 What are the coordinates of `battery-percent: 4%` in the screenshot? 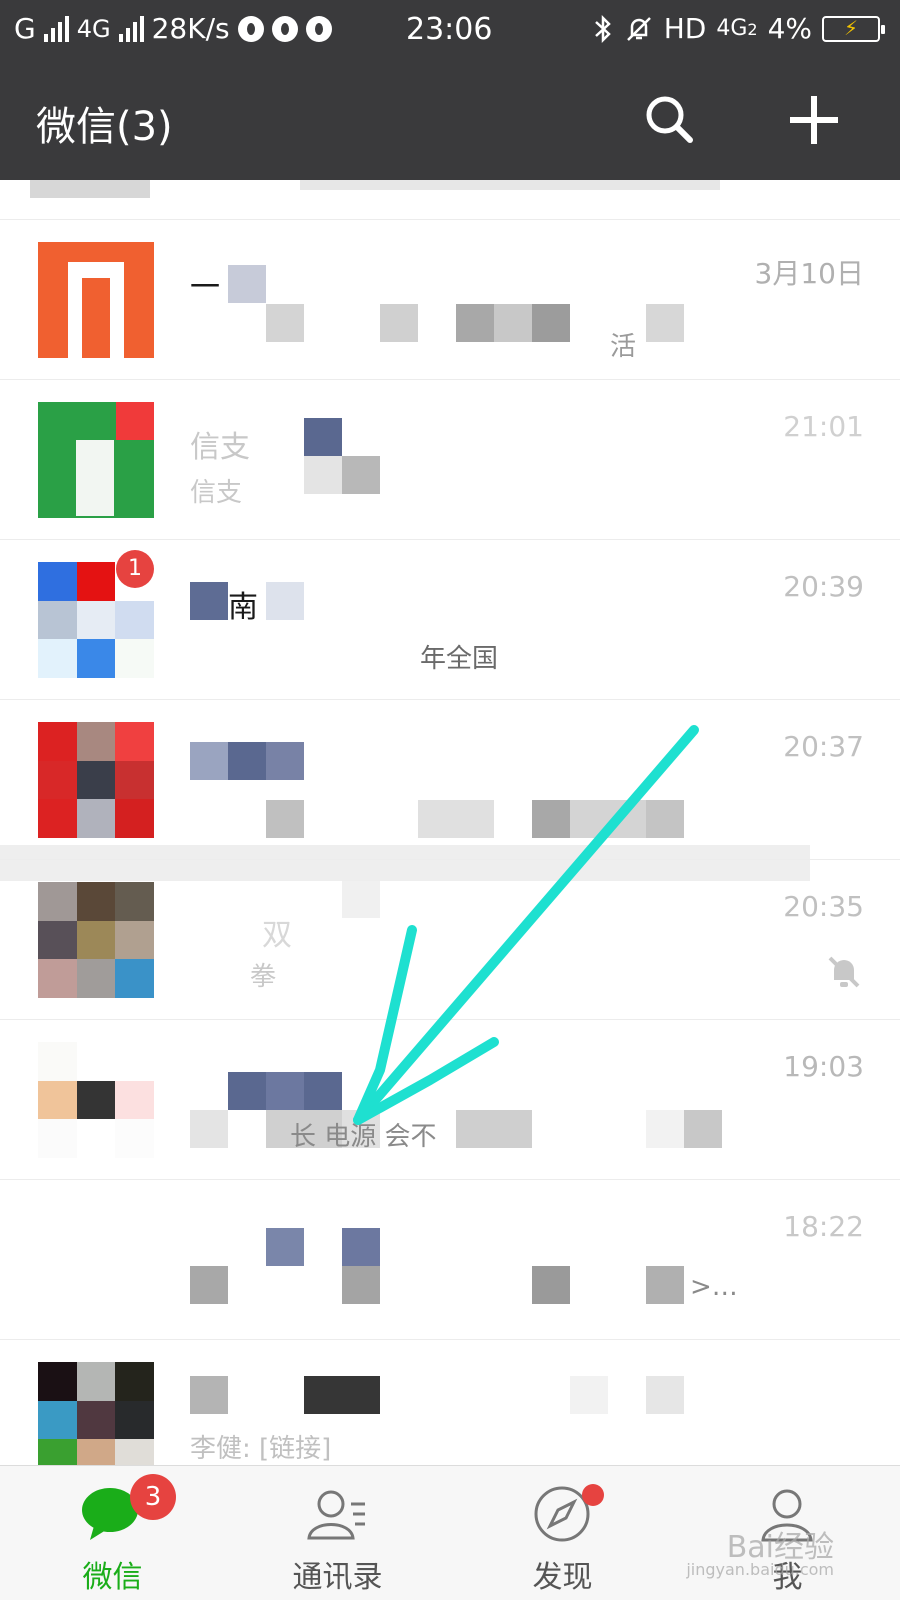 It's located at (789, 28).